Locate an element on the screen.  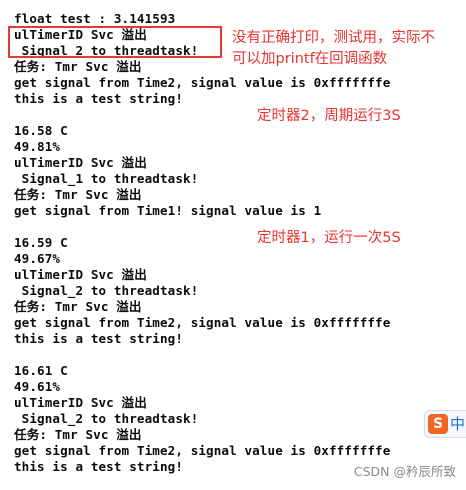
annotation-timer1: 定时器1，运行一次5S is located at coordinates (329, 238).